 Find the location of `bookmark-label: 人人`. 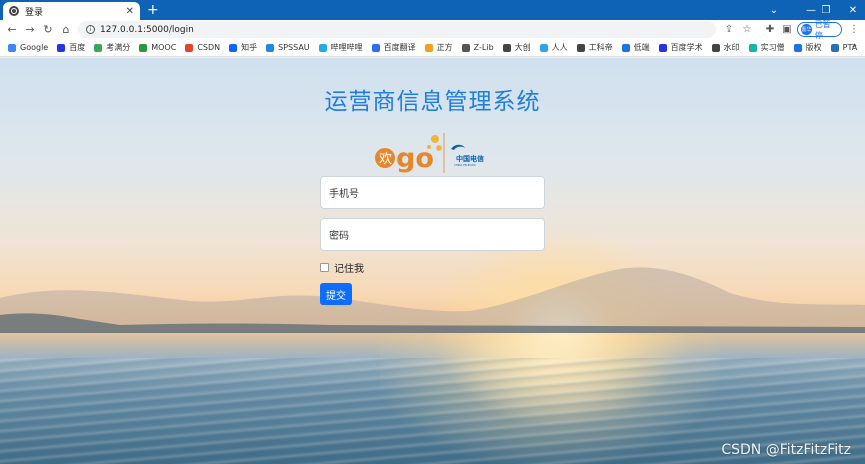

bookmark-label: 人人 is located at coordinates (559, 47).